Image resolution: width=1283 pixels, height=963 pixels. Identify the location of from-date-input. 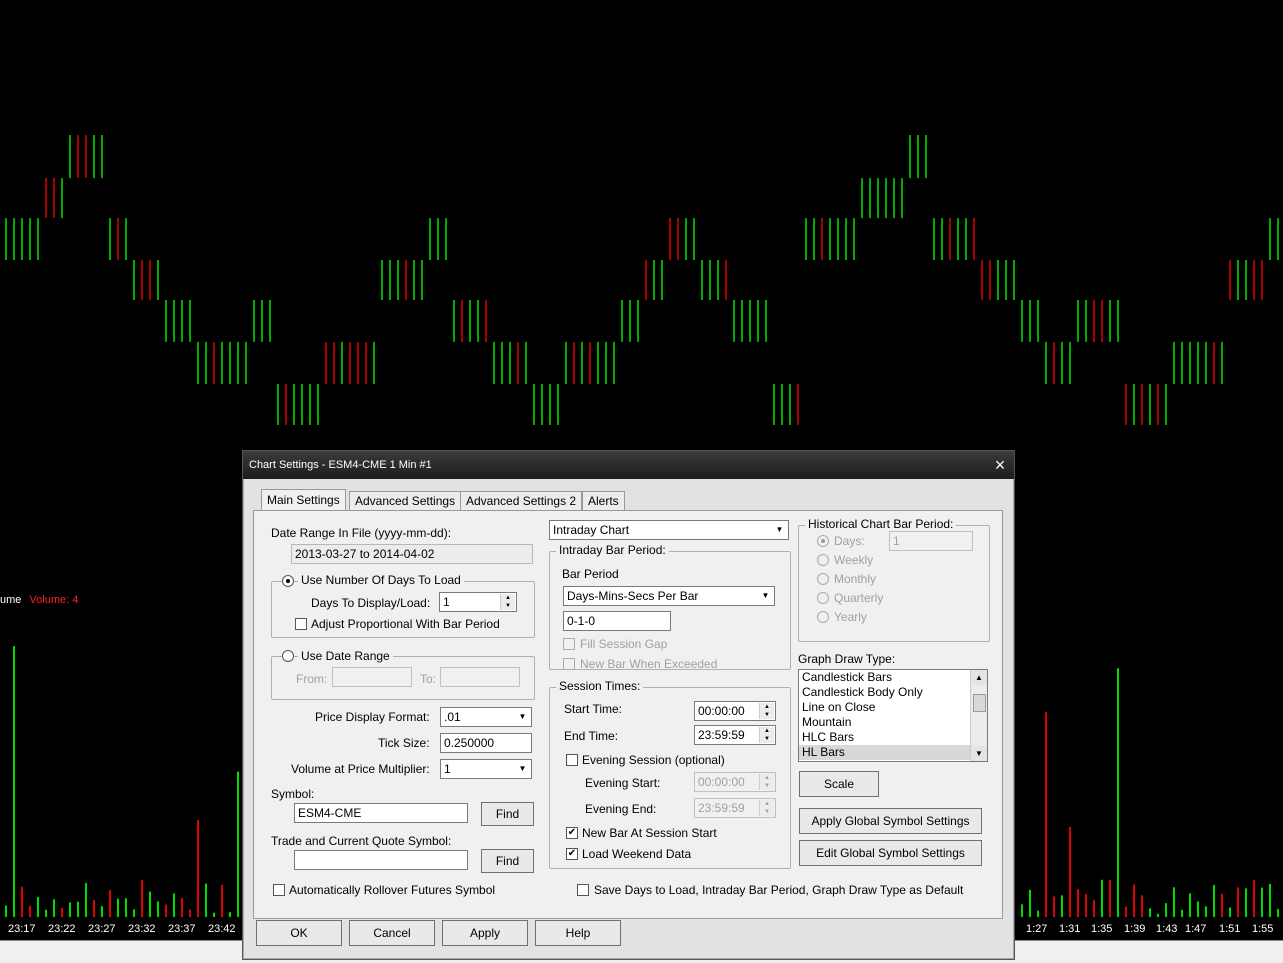
(372, 677).